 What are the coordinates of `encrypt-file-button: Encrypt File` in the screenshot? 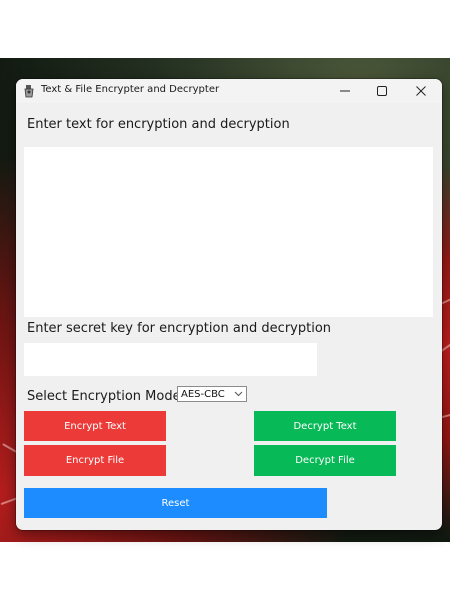 It's located at (95, 460).